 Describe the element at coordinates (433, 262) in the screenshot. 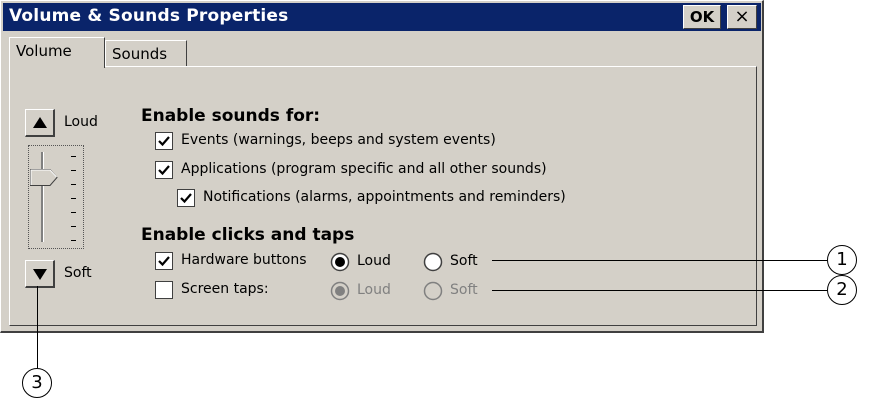

I see `hardware-soft-radio` at that location.